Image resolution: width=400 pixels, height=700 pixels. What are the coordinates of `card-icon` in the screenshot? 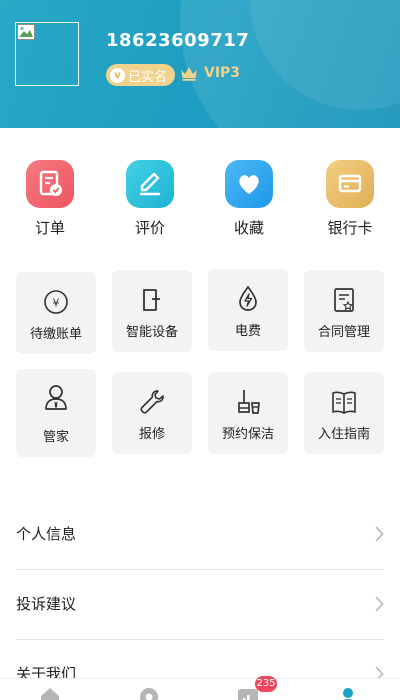 It's located at (350, 184).